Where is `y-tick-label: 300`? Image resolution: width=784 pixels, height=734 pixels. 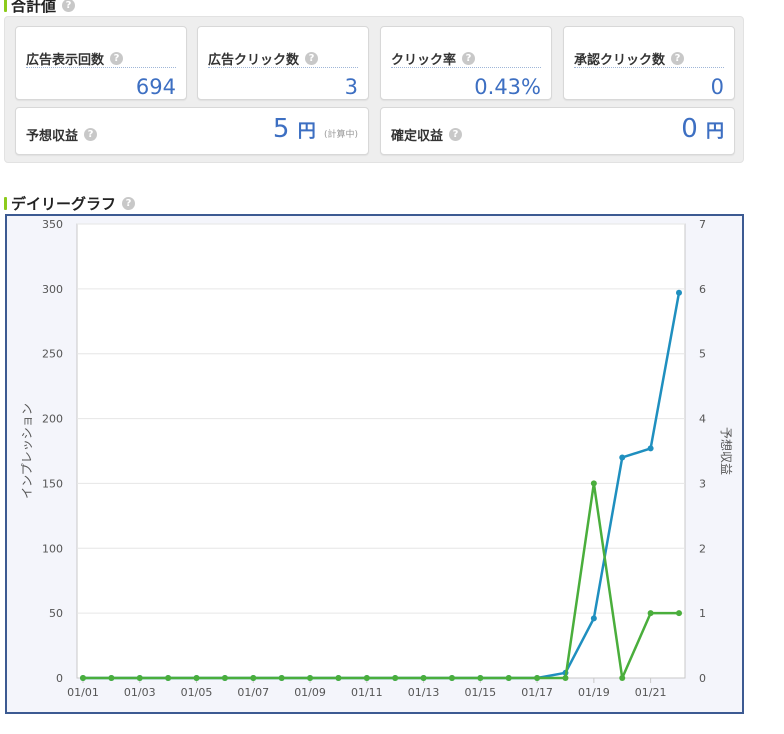
y-tick-label: 300 is located at coordinates (52, 289).